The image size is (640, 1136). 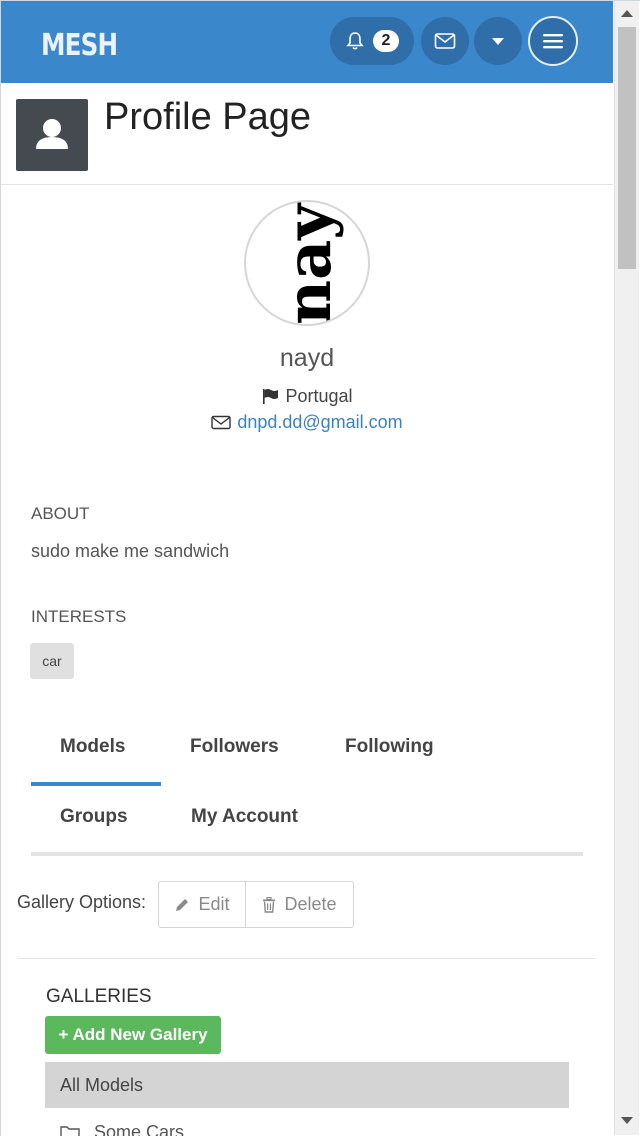 I want to click on folder-icon, so click(x=70, y=1130).